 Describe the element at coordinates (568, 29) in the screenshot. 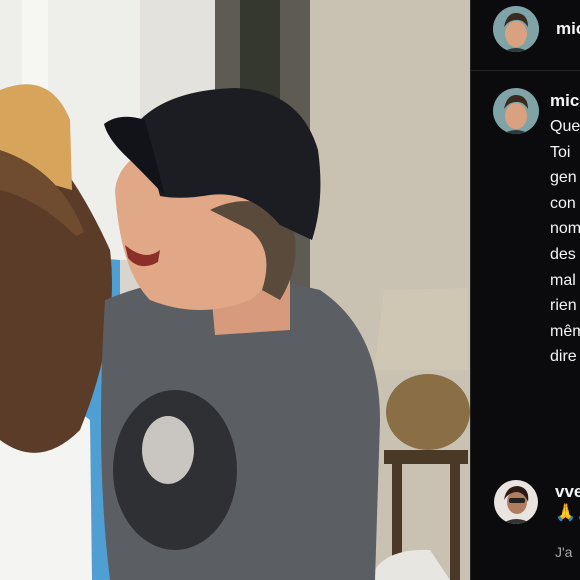

I see `header-username: mic` at that location.